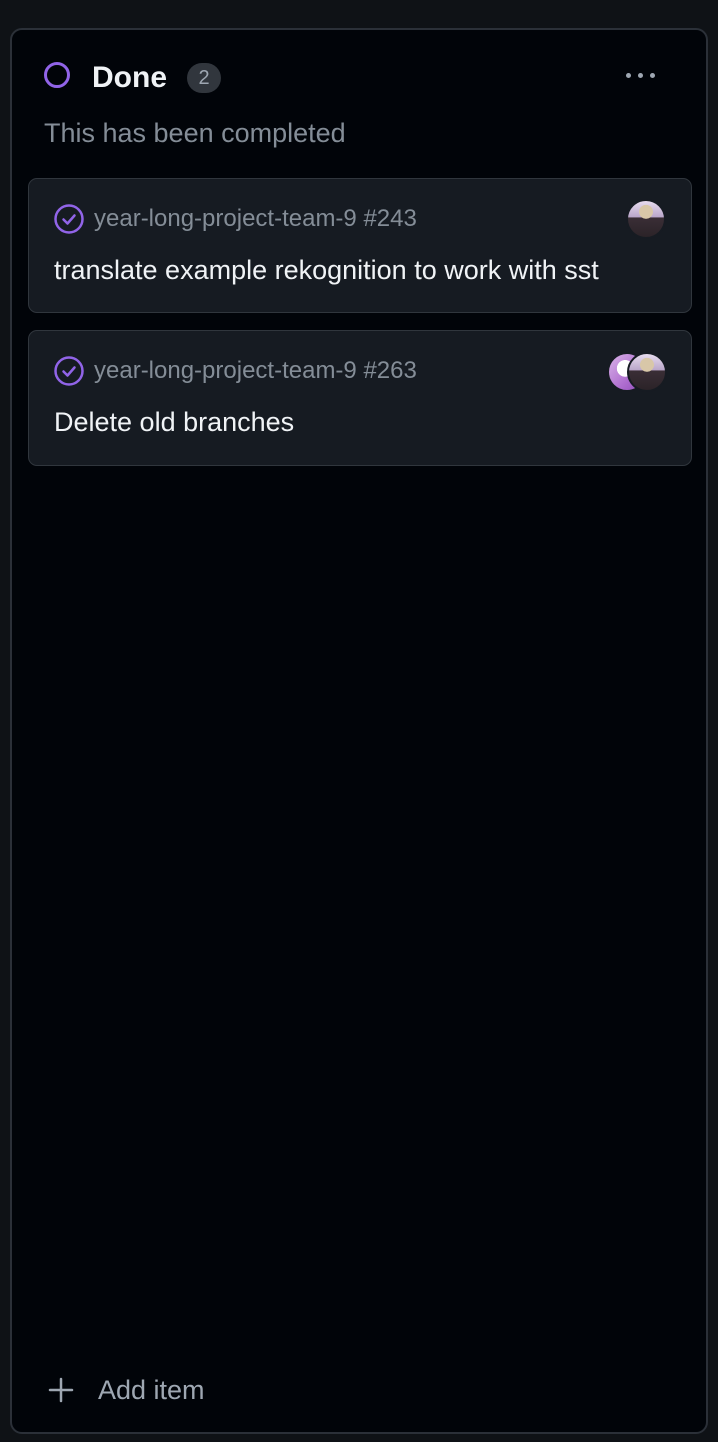  I want to click on add-item-button: Add item, so click(125, 1390).